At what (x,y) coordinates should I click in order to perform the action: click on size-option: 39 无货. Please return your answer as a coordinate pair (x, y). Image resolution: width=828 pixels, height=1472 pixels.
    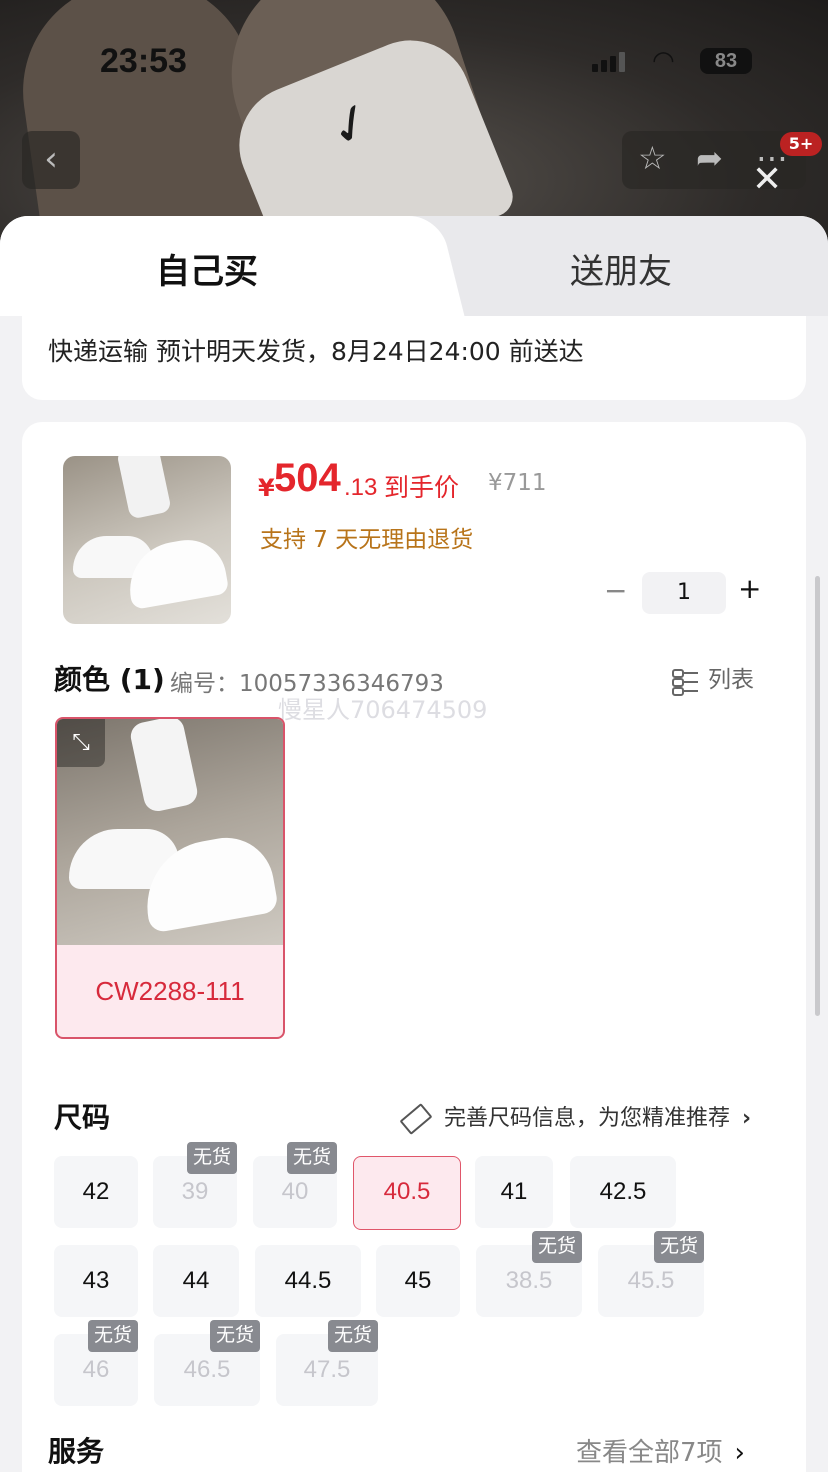
    Looking at the image, I should click on (195, 1185).